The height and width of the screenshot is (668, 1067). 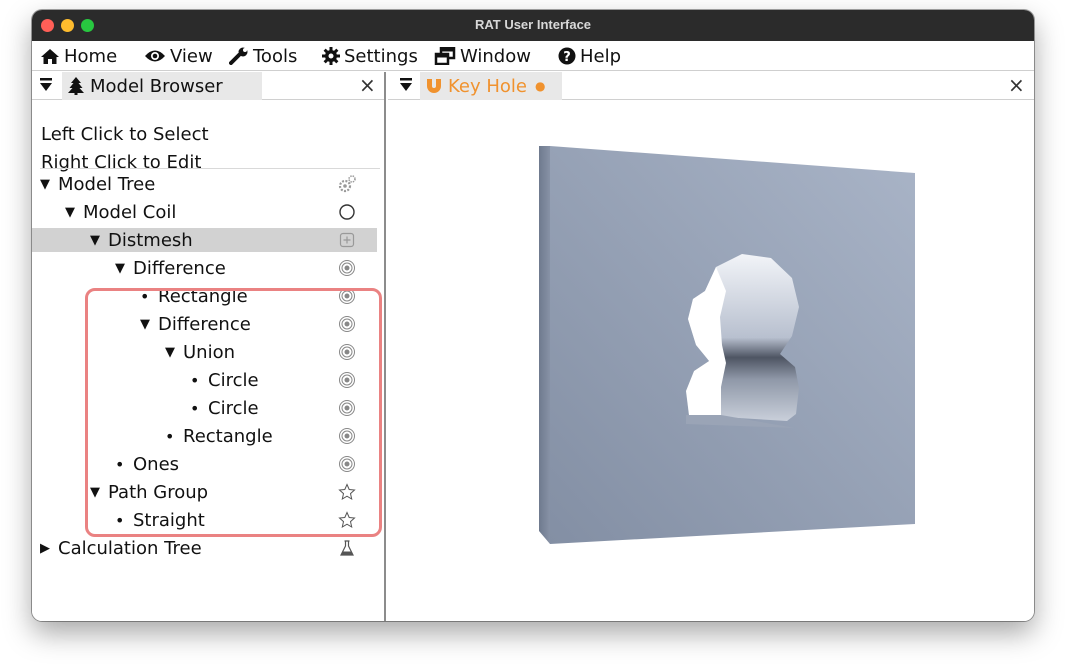 I want to click on menu-window: Window, so click(x=482, y=56).